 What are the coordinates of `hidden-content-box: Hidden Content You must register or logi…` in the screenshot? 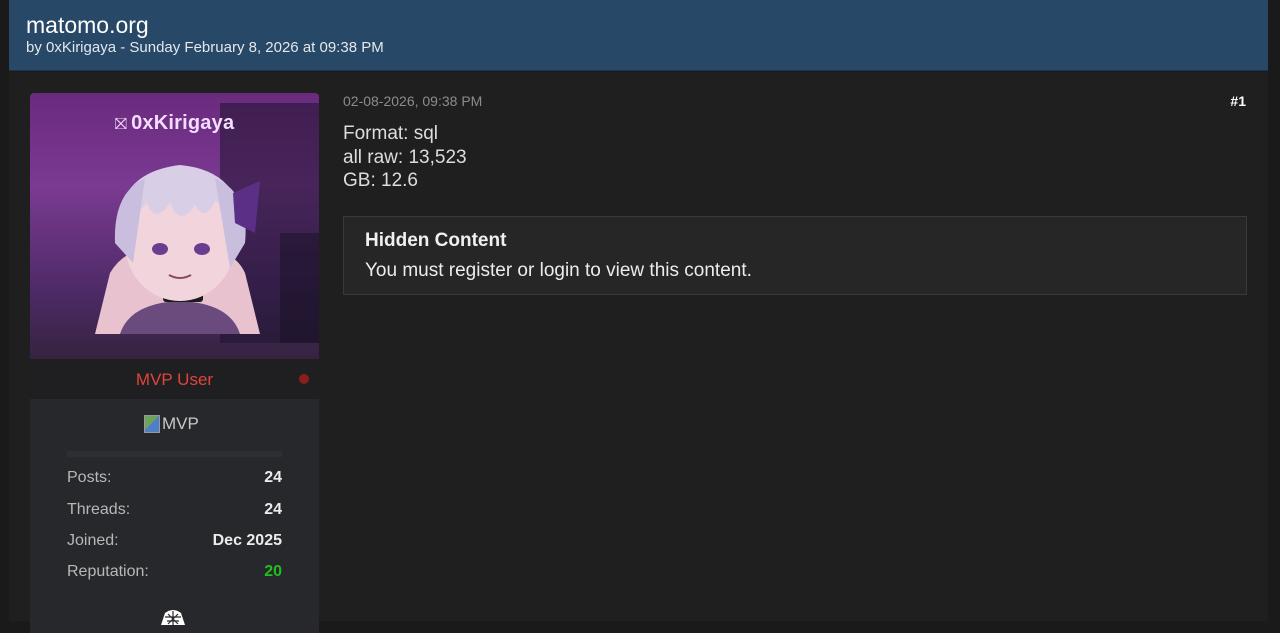 It's located at (795, 255).